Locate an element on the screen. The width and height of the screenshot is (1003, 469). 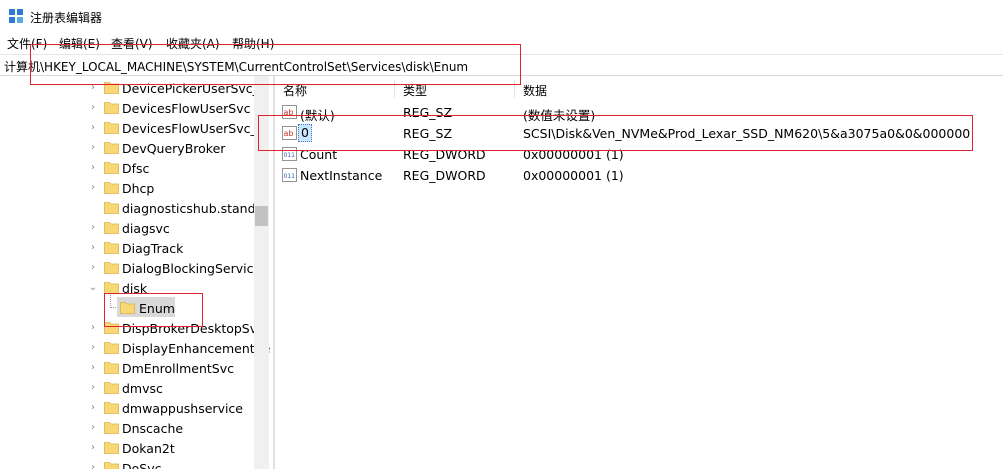
value-data: 0x00000001 (1) is located at coordinates (573, 154).